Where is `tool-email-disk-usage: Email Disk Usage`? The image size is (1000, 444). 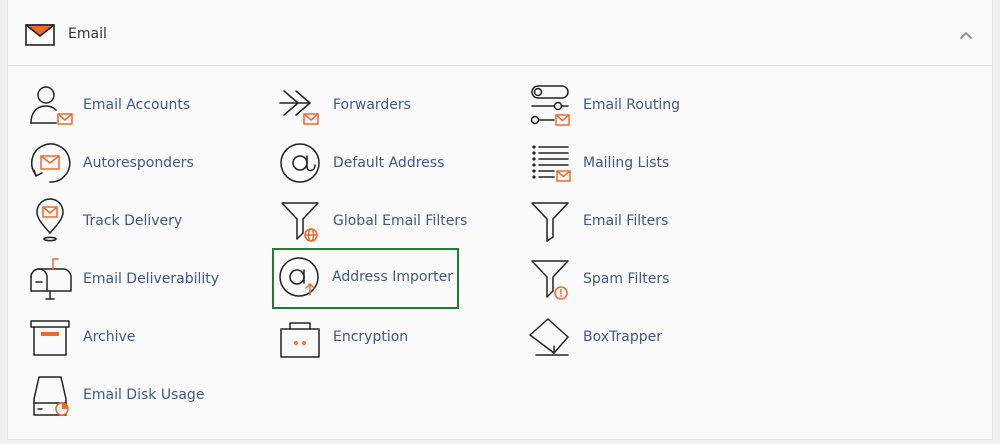 tool-email-disk-usage: Email Disk Usage is located at coordinates (138, 395).